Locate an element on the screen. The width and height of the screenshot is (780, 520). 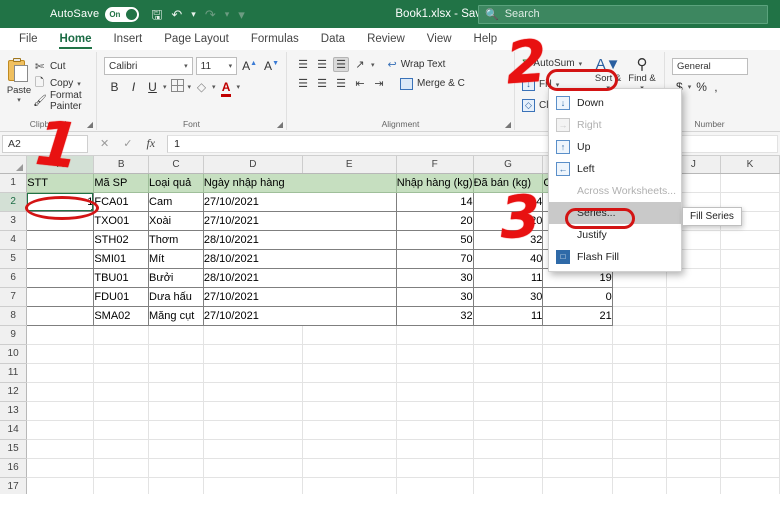
cell-c1: Loại quả is located at coordinates (176, 182).